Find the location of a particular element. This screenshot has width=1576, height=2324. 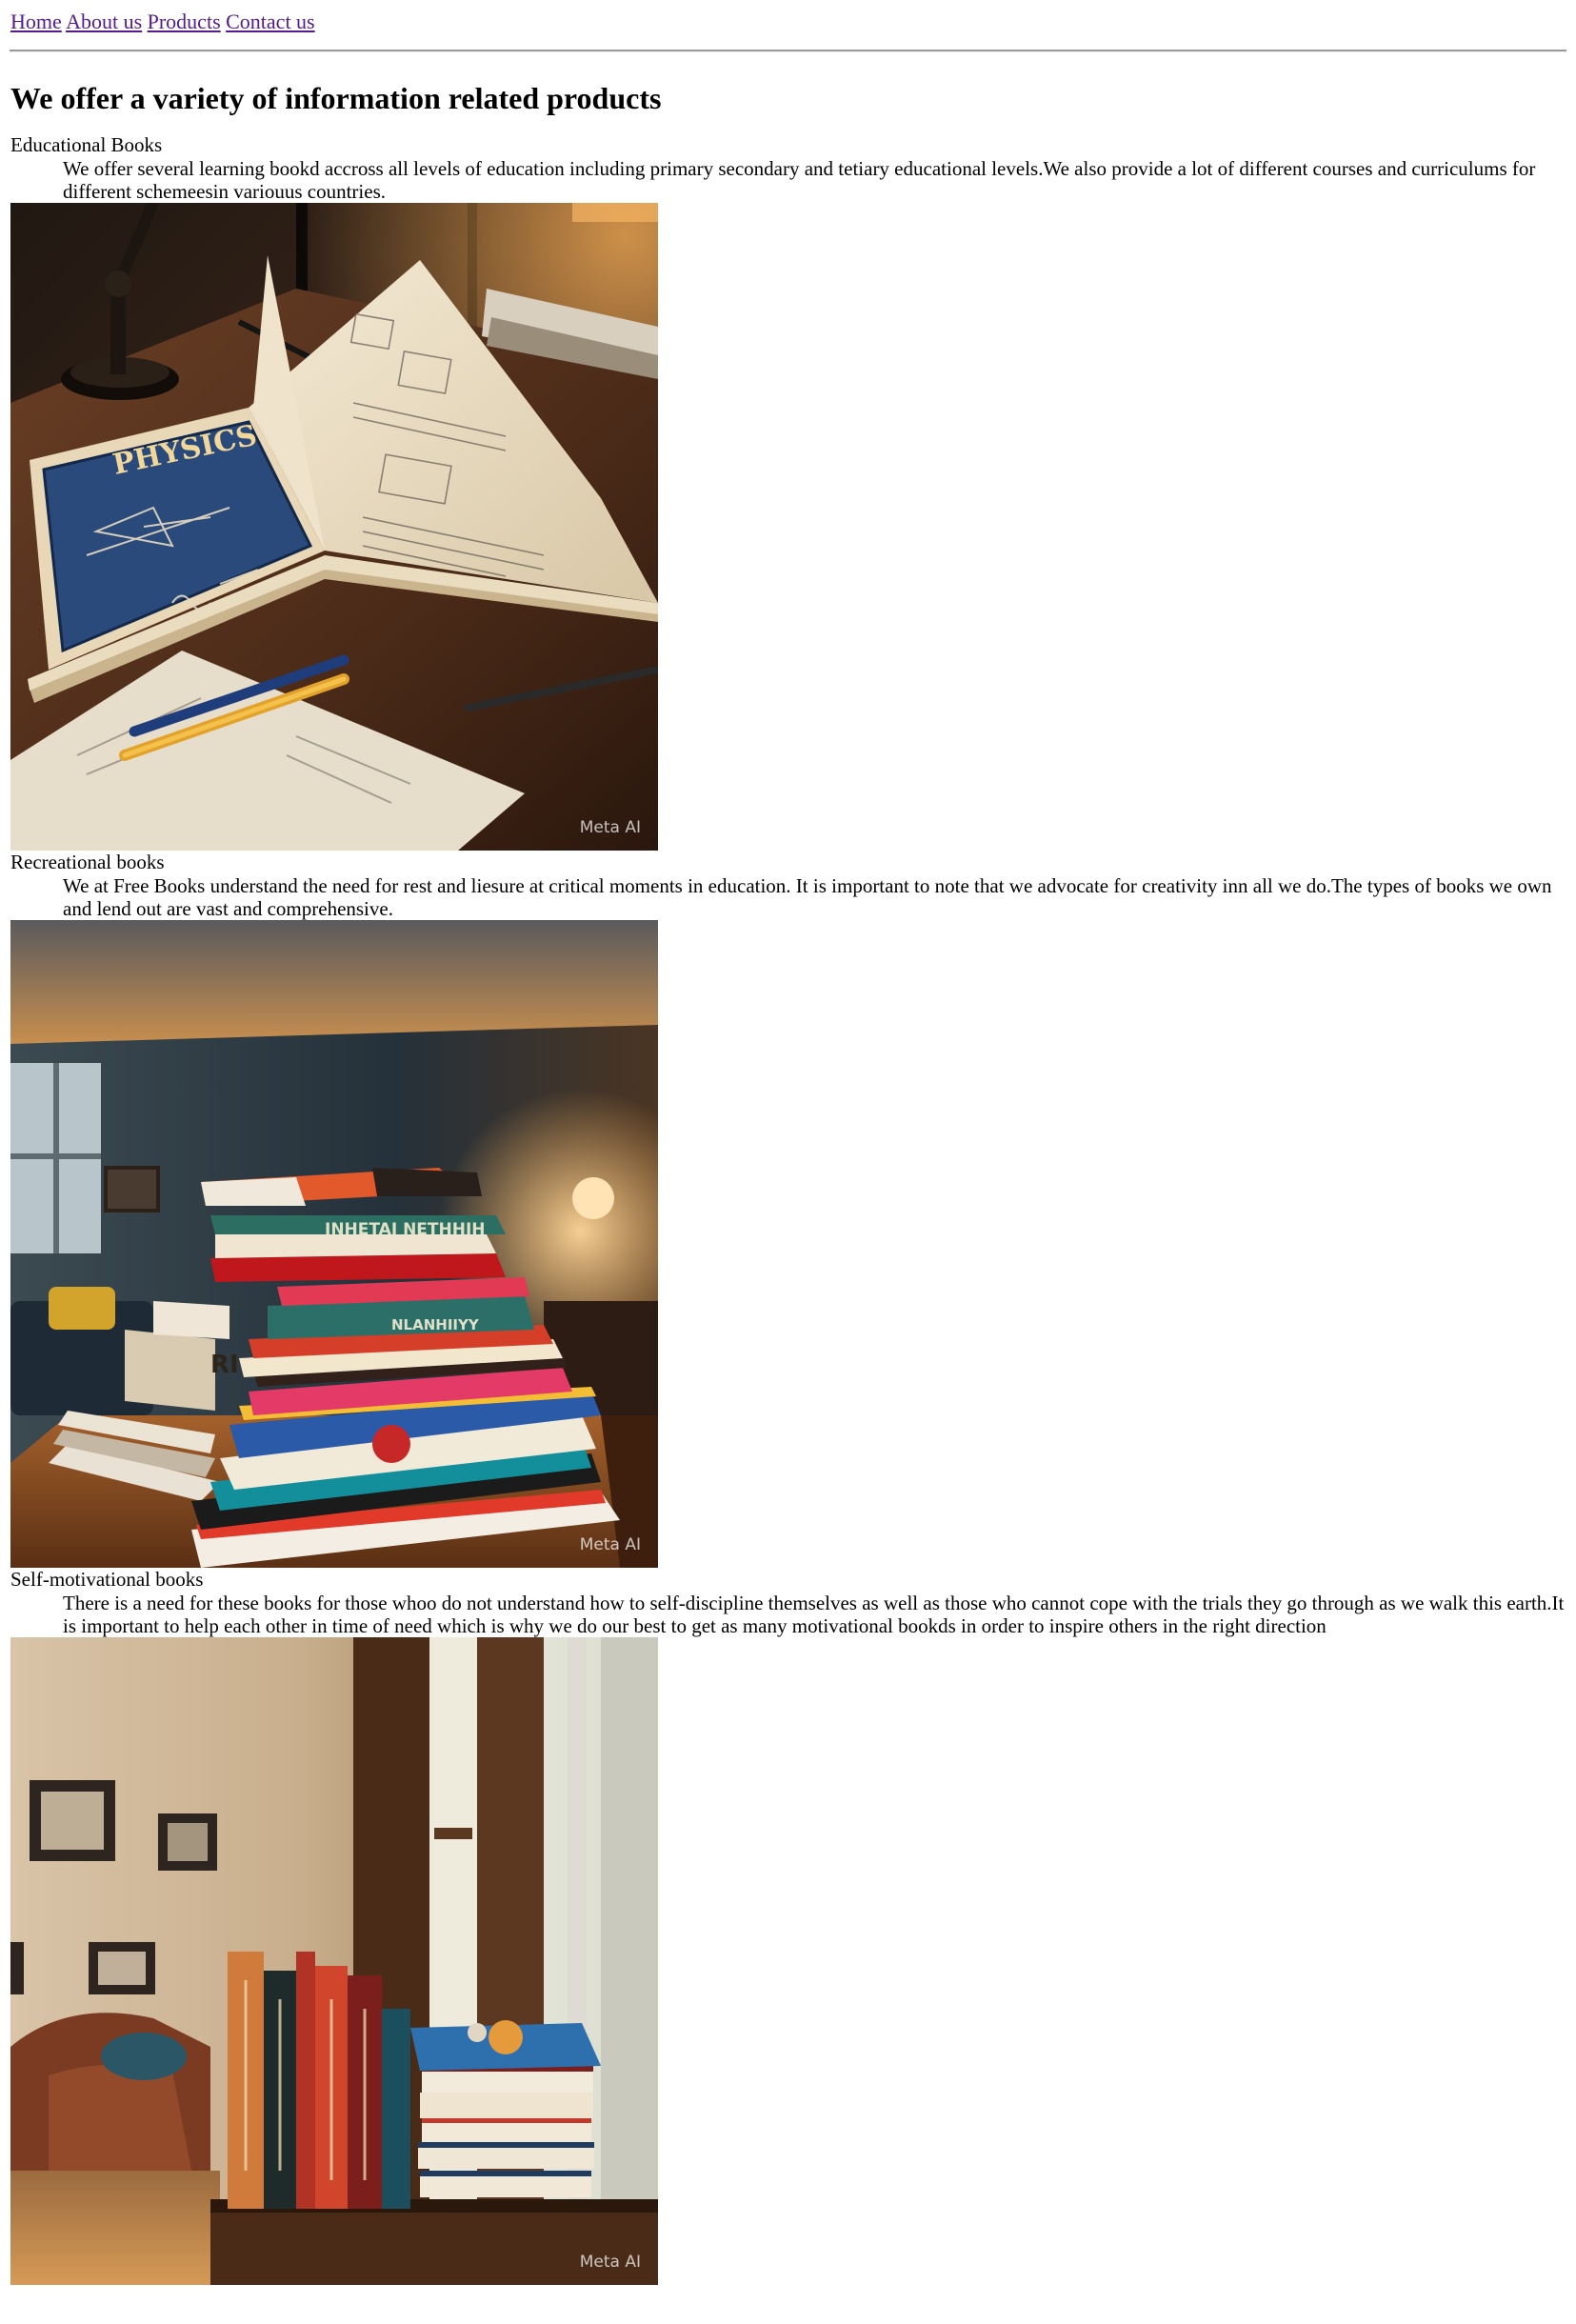

svg-text: NLANHIIYY is located at coordinates (435, 1325).